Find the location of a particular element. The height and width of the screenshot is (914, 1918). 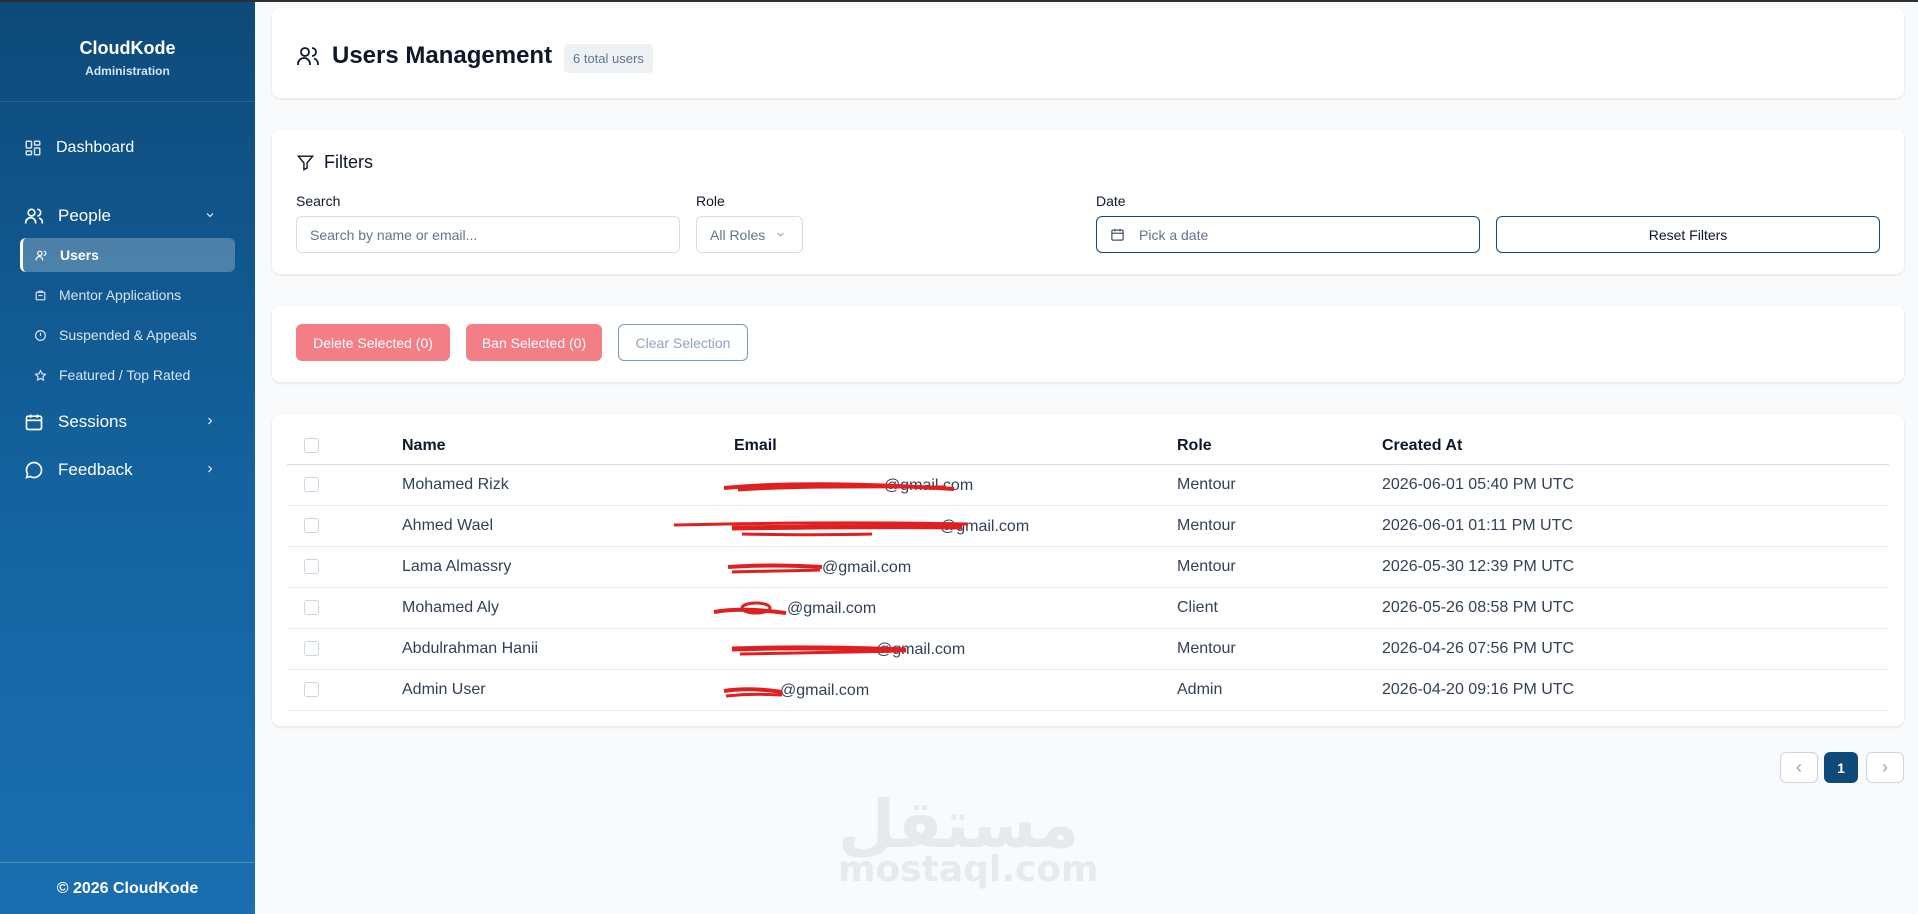

nav-sessions: Sessions is located at coordinates (127, 422).